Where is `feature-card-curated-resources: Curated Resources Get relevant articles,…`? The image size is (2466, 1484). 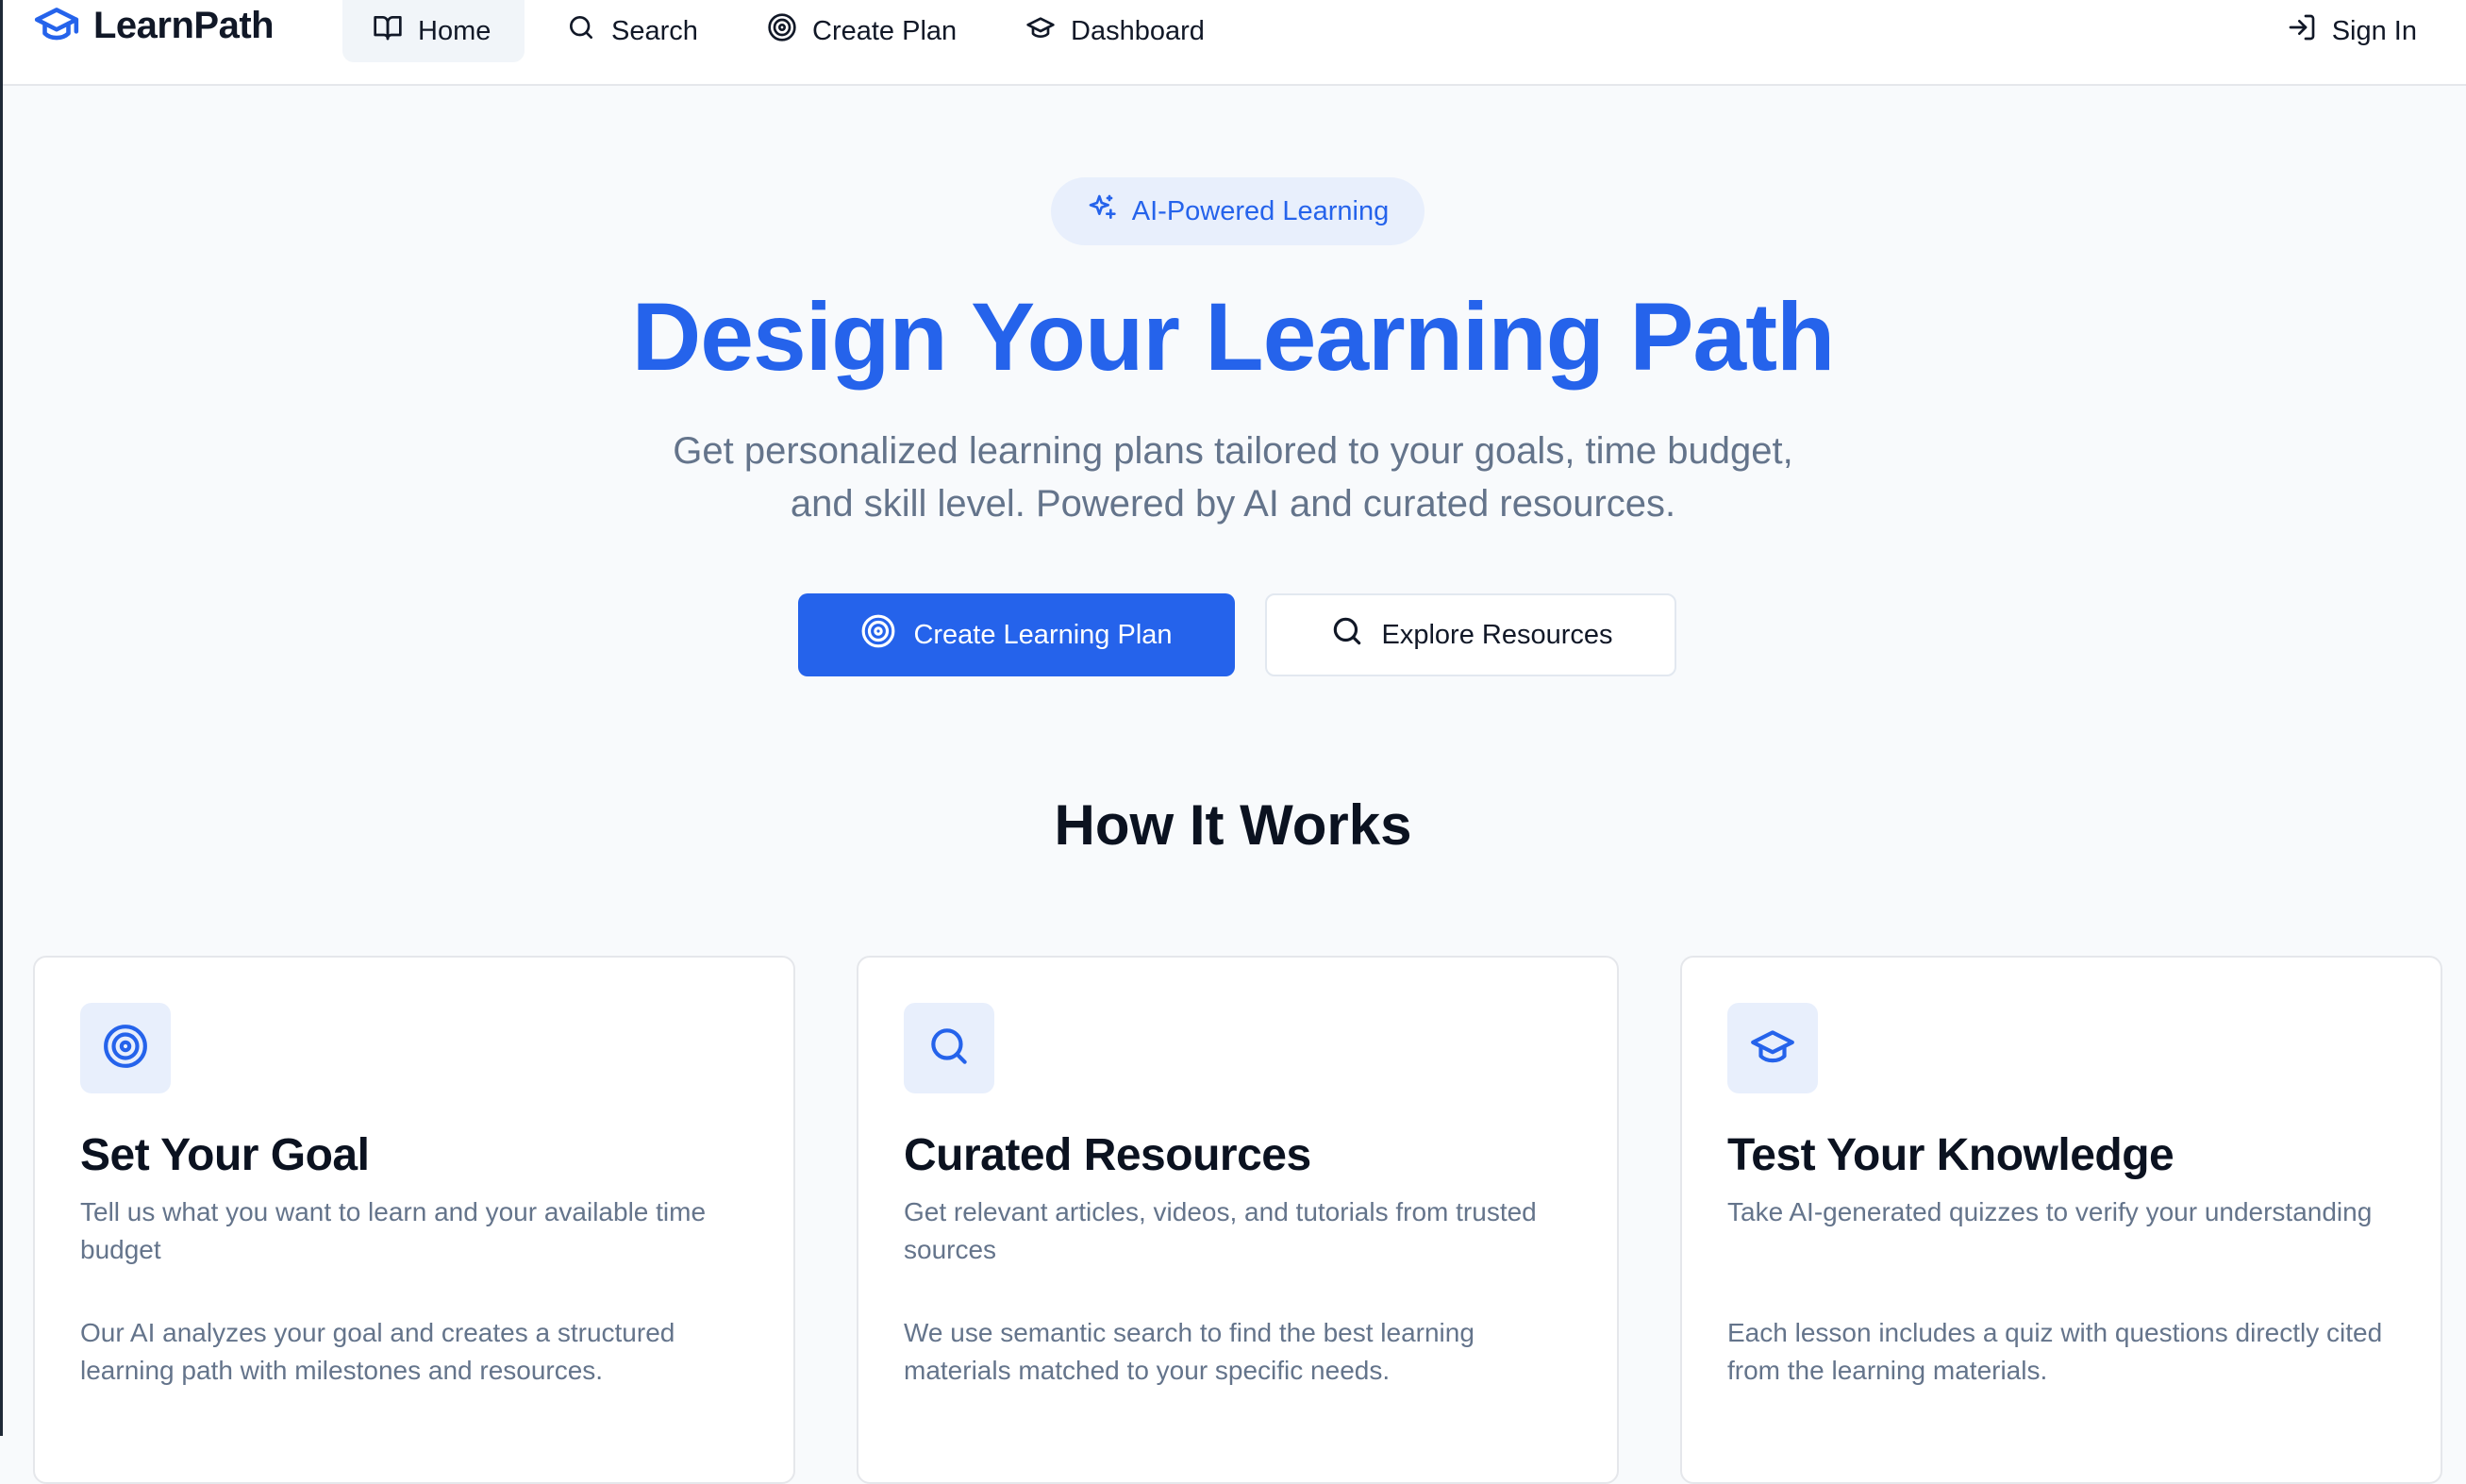
feature-card-curated-resources: Curated Resources Get relevant articles,… is located at coordinates (1238, 1220).